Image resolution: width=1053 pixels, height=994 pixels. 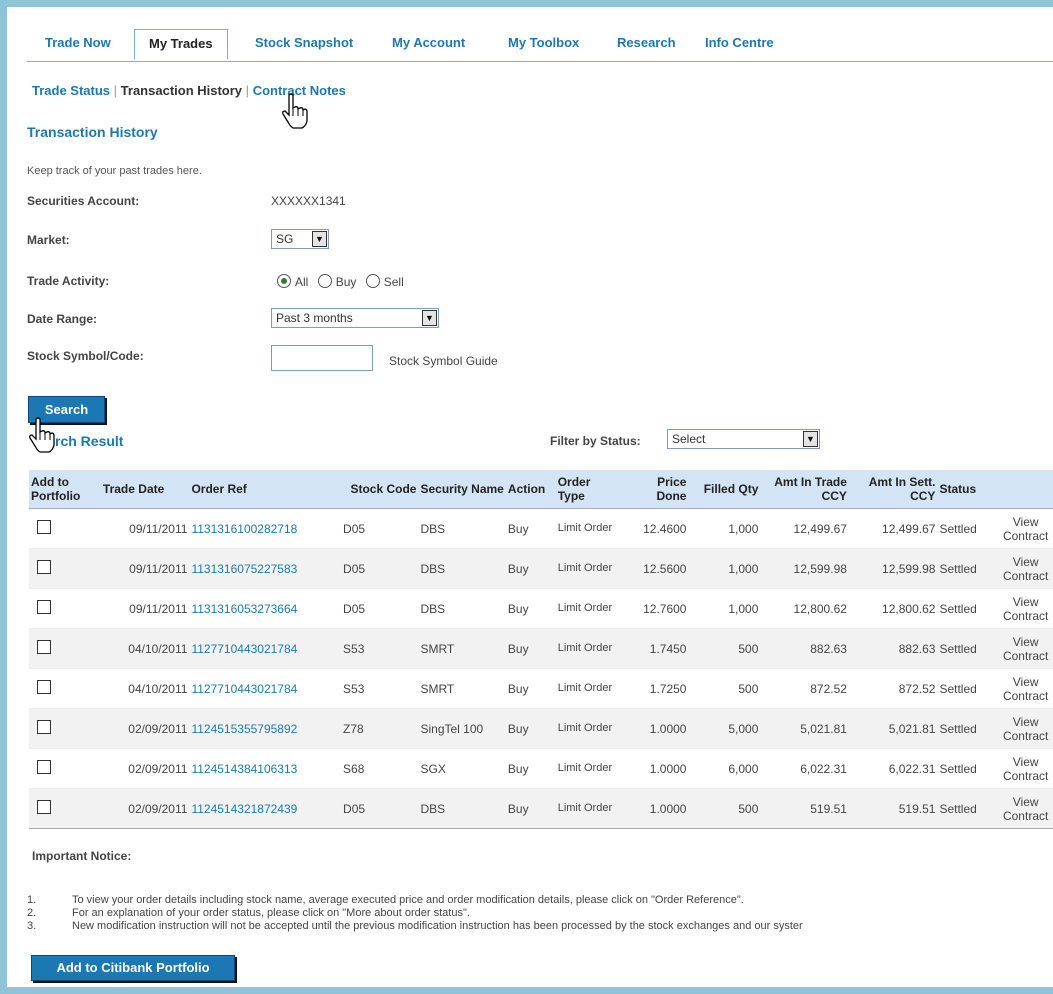 I want to click on cell-amt-trade: 519.51, so click(x=804, y=808).